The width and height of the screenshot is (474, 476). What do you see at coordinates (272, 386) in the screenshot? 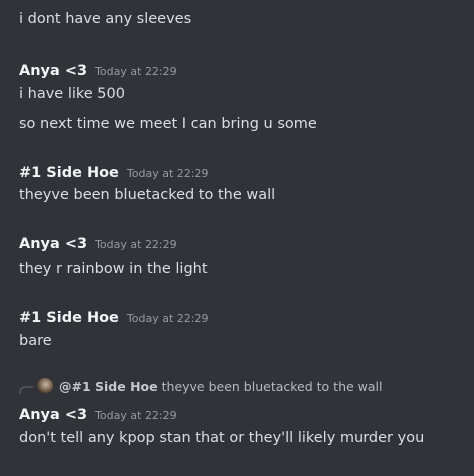
I see `reply-text: theyve been bluetacked to the wall` at bounding box center [272, 386].